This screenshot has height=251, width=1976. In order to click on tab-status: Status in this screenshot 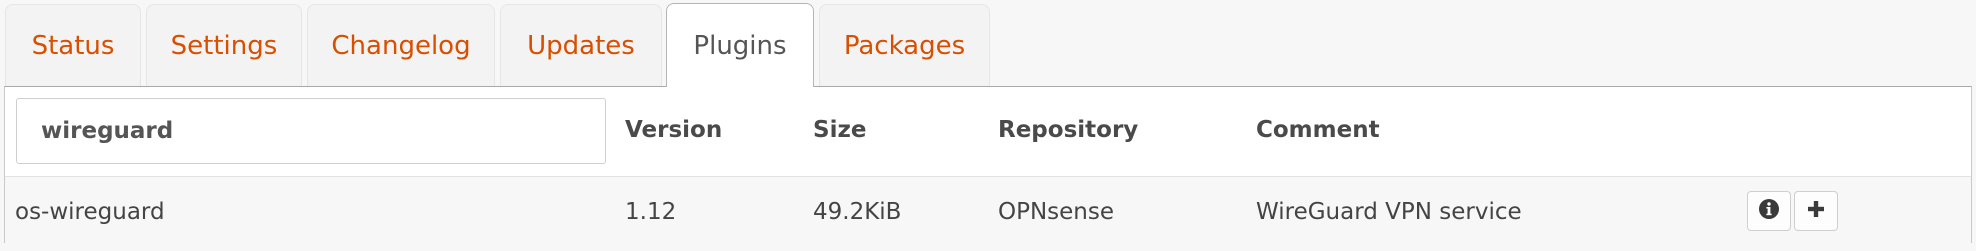, I will do `click(73, 45)`.